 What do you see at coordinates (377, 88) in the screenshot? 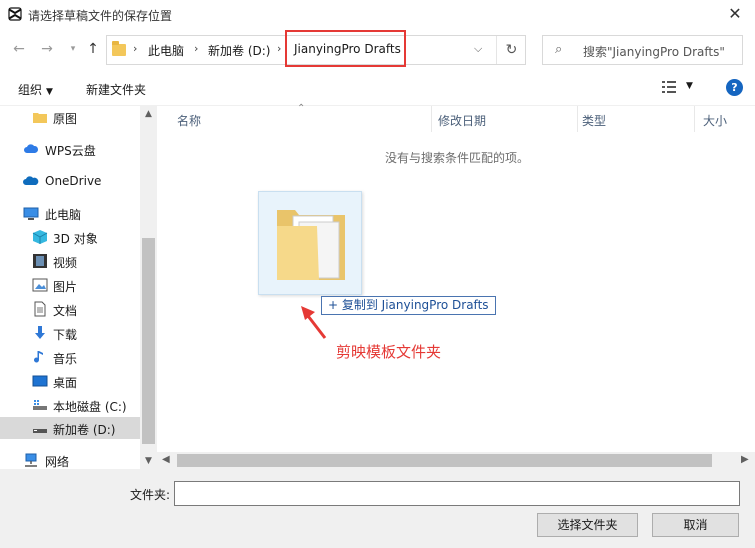
I see `toolbar: 组织 ▼ 新建文件夹 ▼ ?` at bounding box center [377, 88].